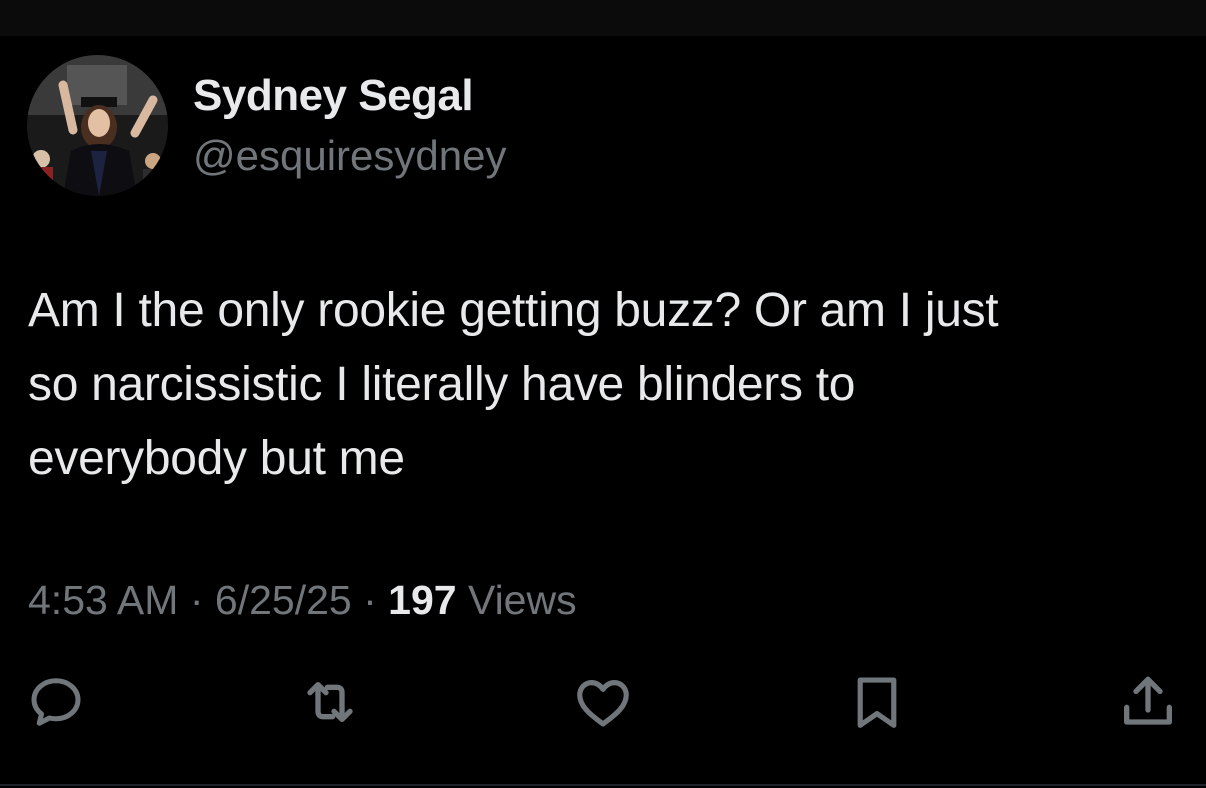 The height and width of the screenshot is (788, 1206). Describe the element at coordinates (216, 458) in the screenshot. I see `tweet-text-line: everybody but me` at that location.